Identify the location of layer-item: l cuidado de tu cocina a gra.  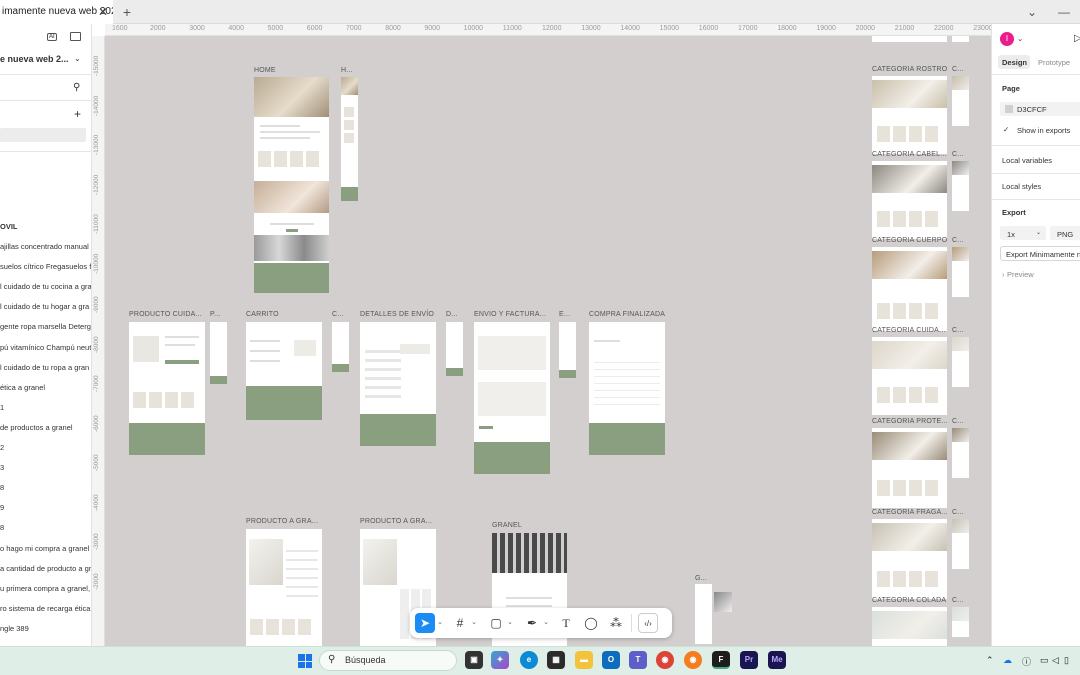
(45, 286).